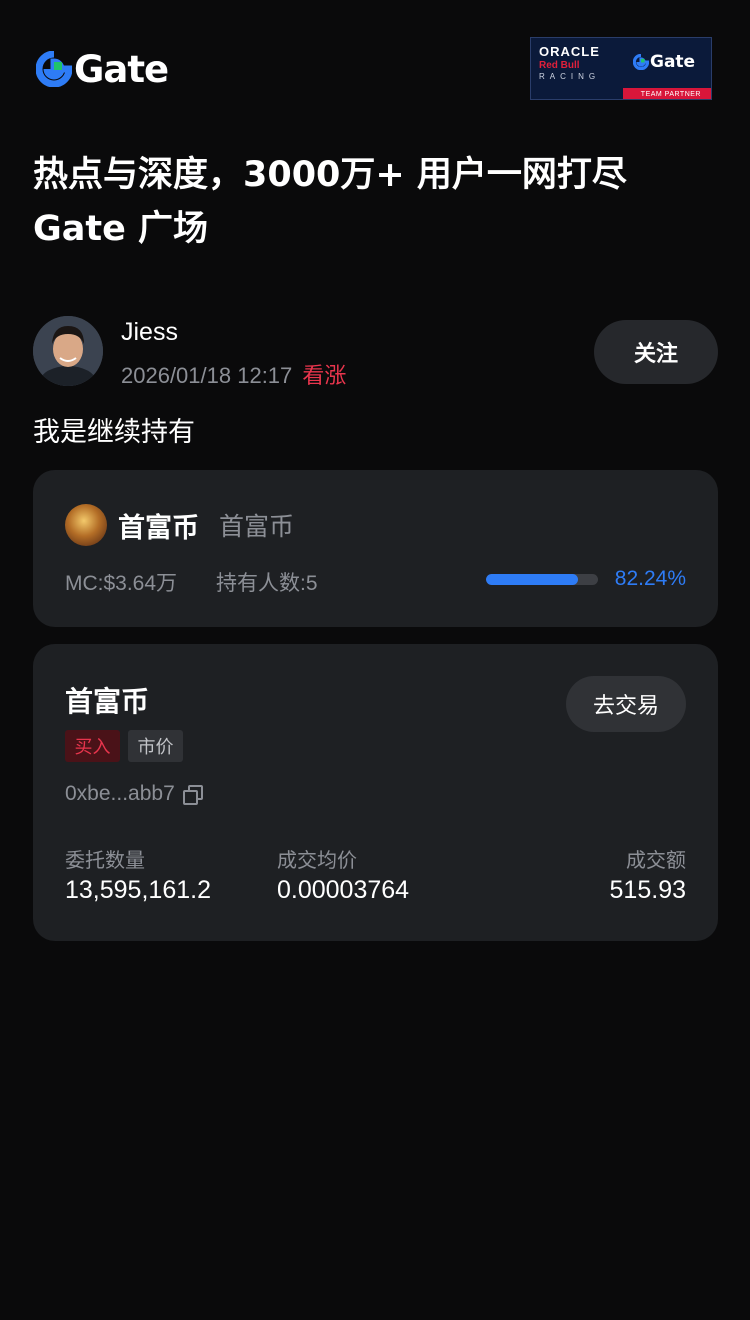 This screenshot has width=750, height=1320. I want to click on market-order-badge: 市价, so click(155, 746).